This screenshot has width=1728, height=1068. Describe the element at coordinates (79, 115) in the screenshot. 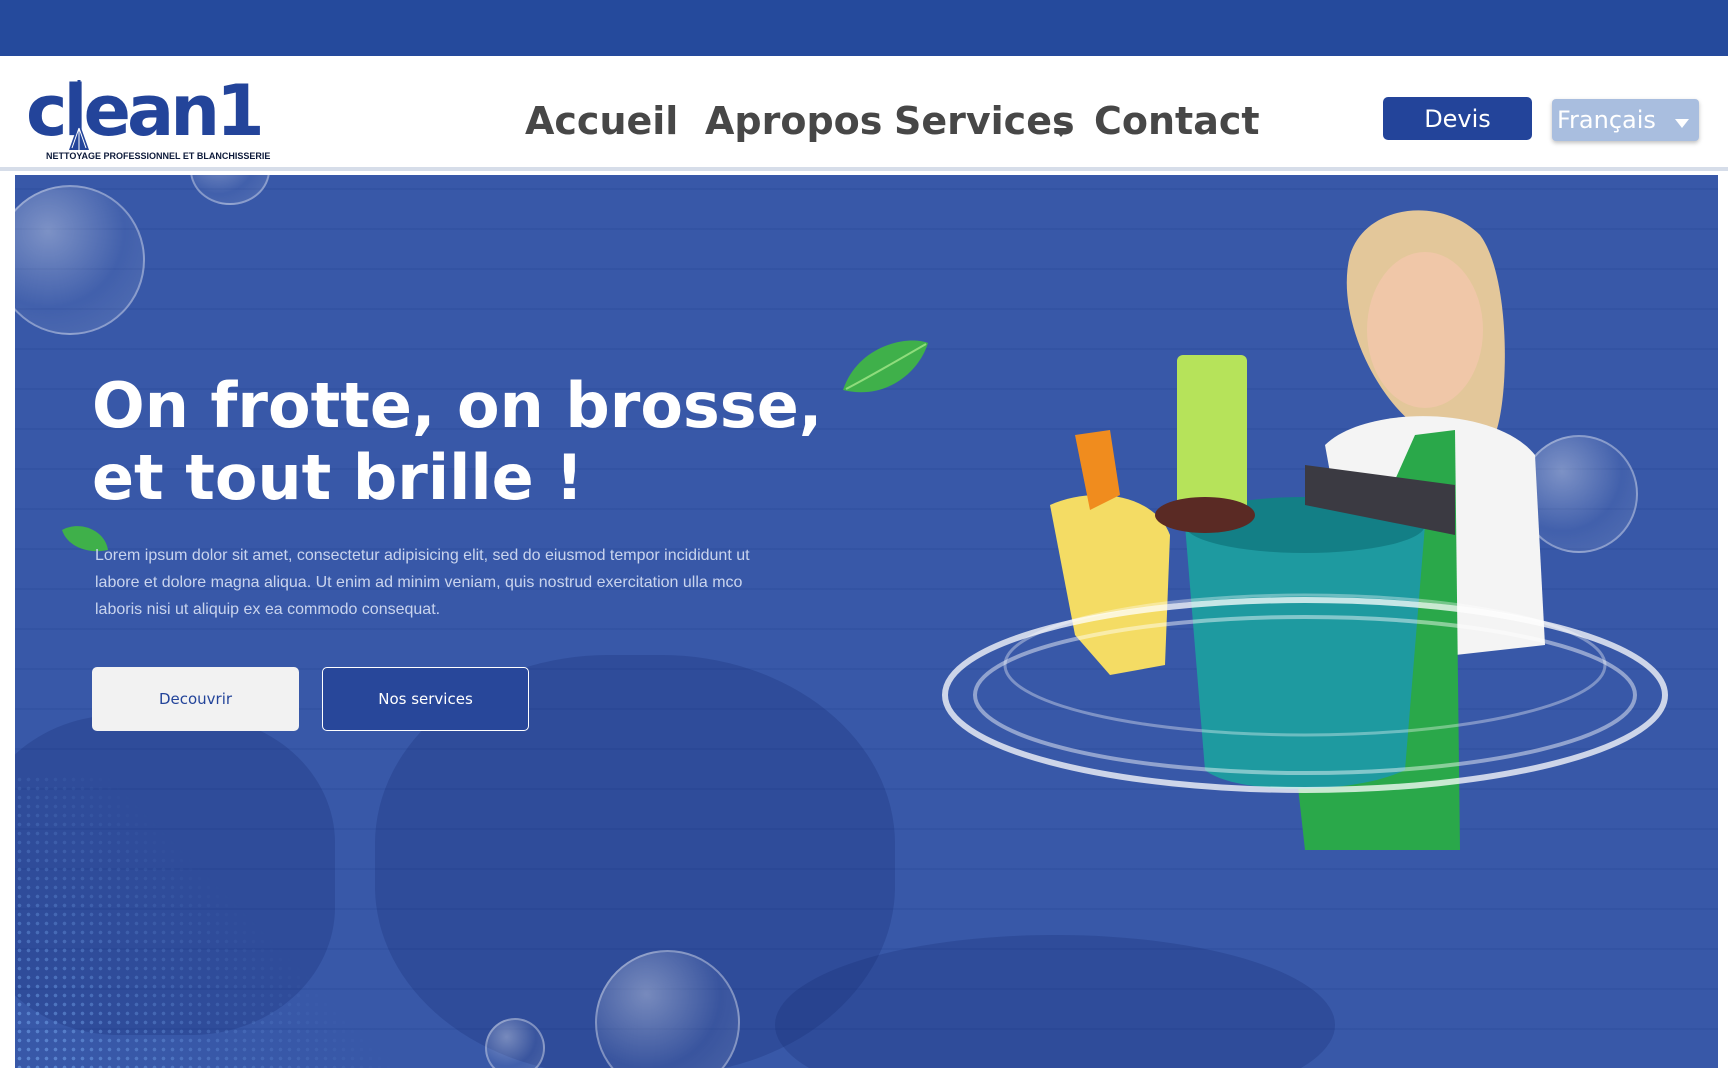

I see `broom-icon` at that location.